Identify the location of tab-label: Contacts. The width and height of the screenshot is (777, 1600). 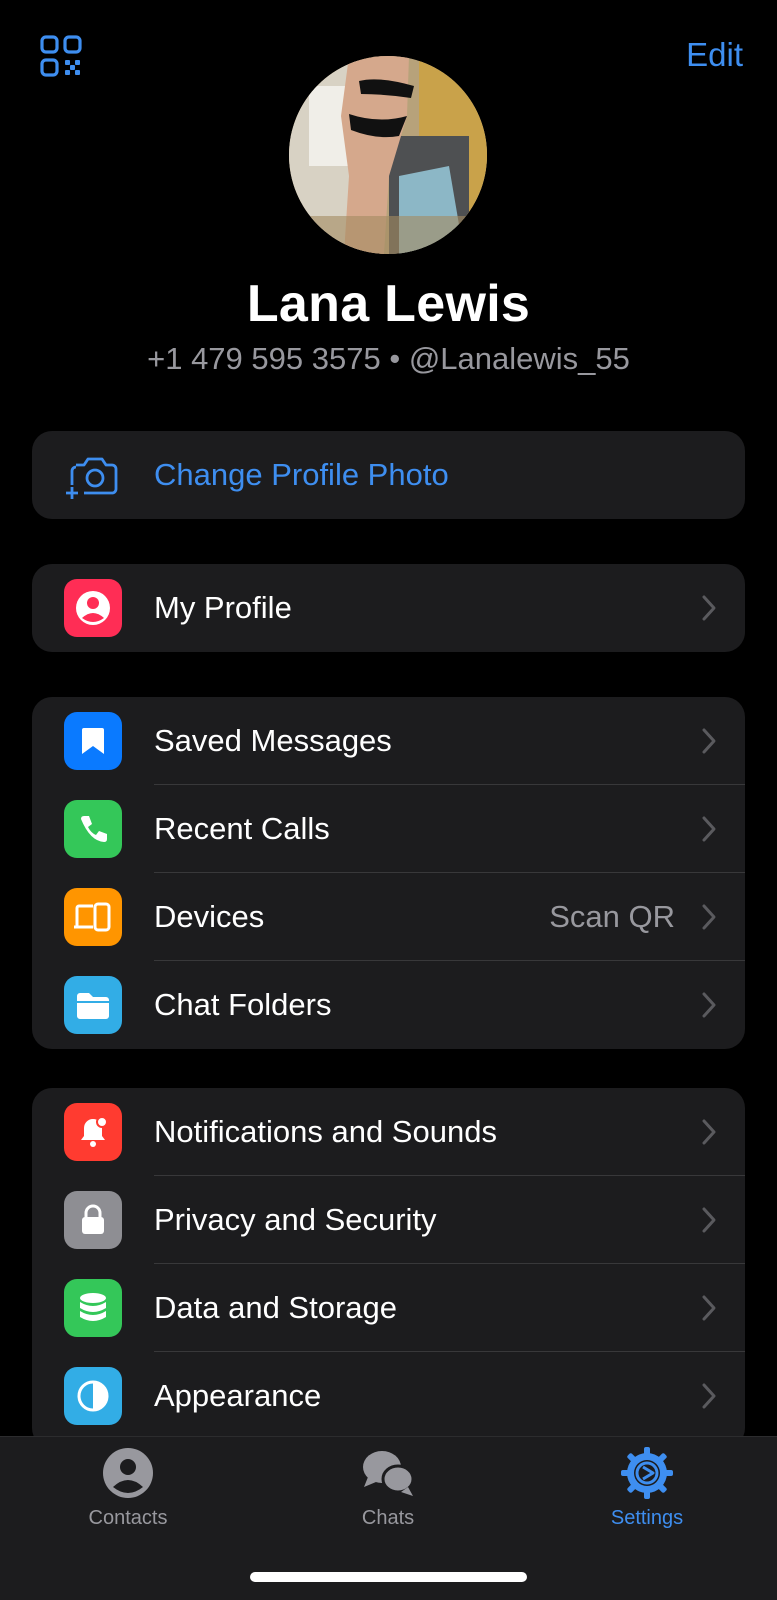
(128, 1518).